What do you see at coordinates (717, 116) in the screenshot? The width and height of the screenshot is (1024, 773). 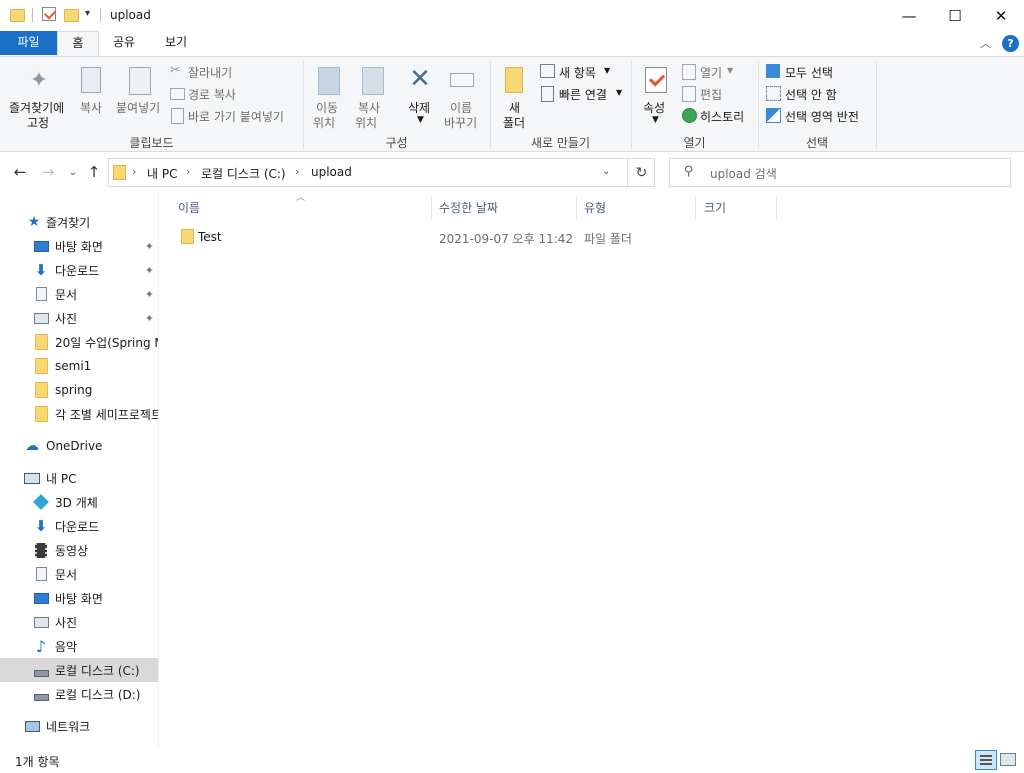 I see `history-button: 히스토리` at bounding box center [717, 116].